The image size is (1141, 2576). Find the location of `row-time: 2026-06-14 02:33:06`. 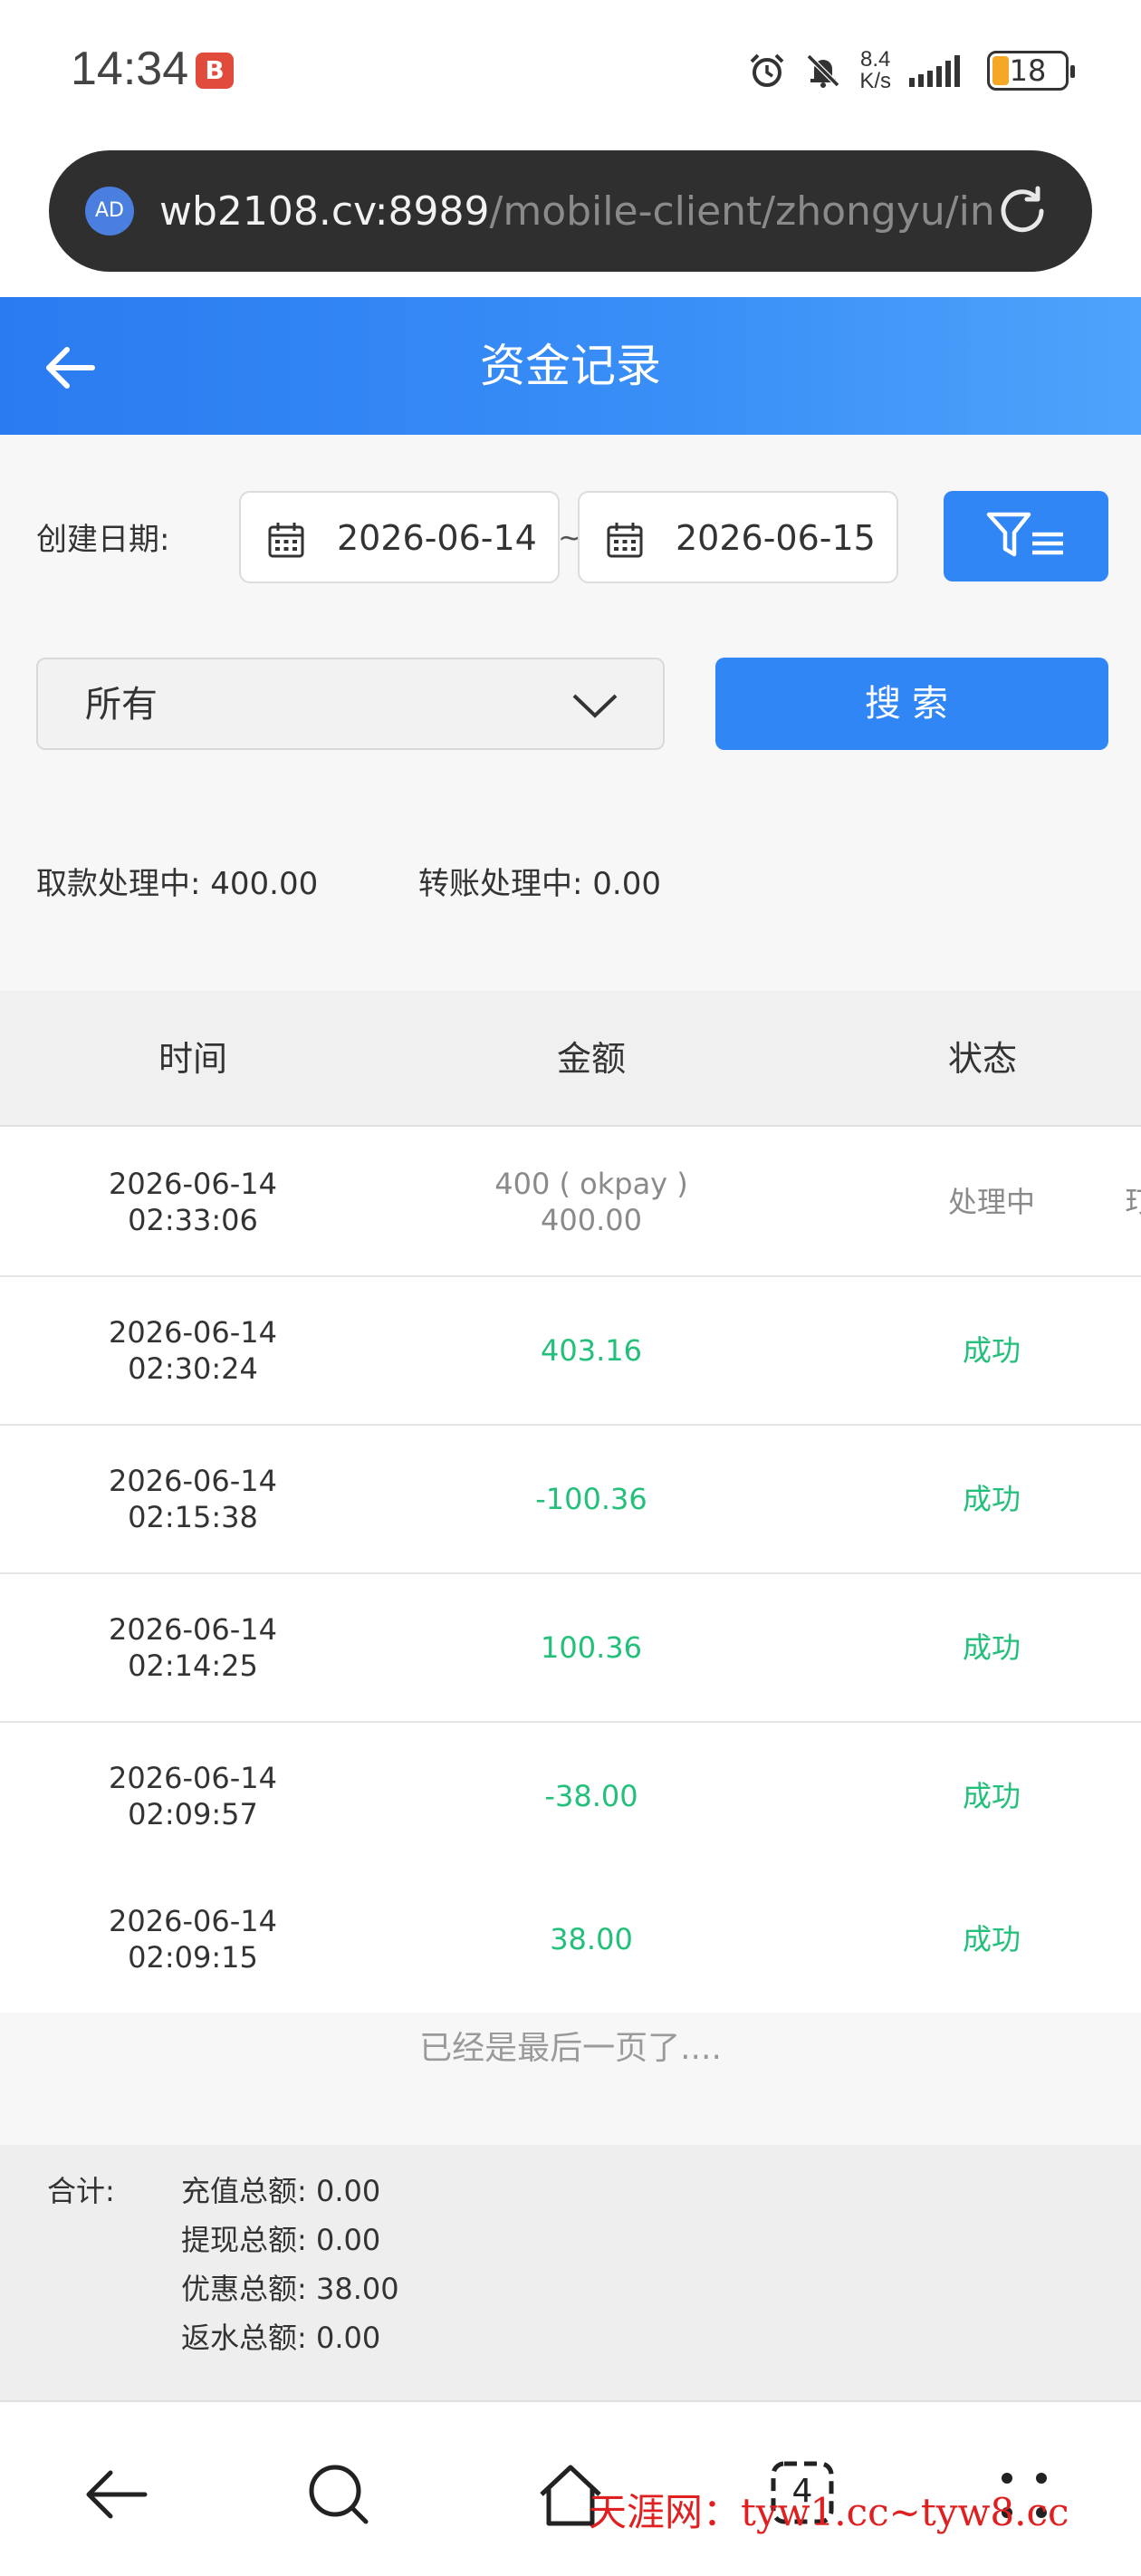

row-time: 2026-06-14 02:33:06 is located at coordinates (193, 1202).